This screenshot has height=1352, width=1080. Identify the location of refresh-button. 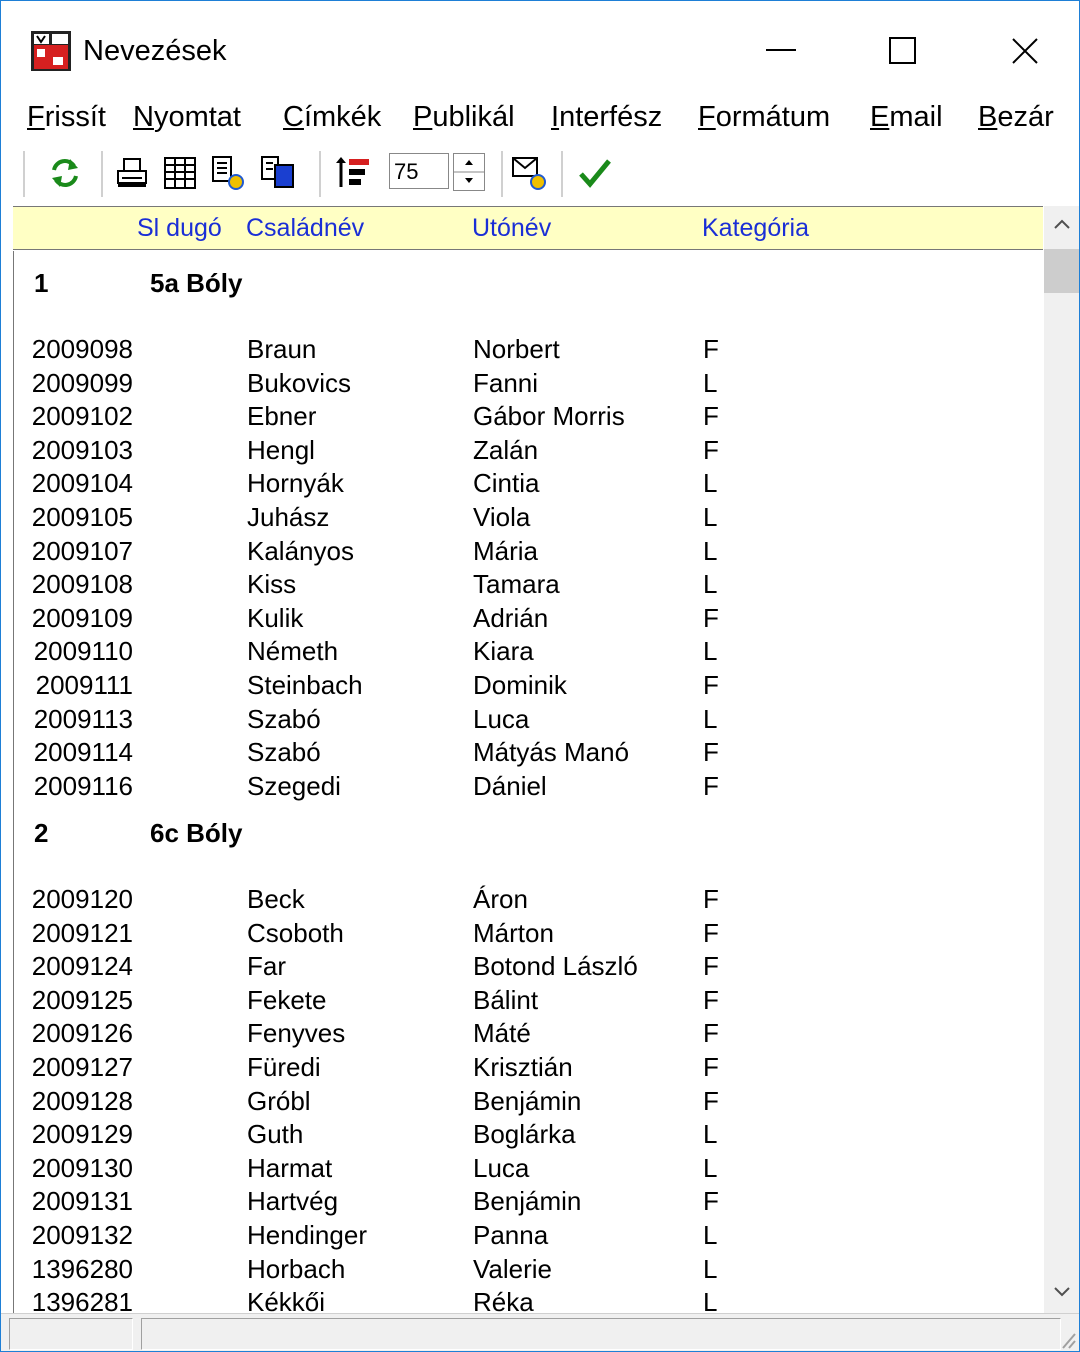
(65, 173).